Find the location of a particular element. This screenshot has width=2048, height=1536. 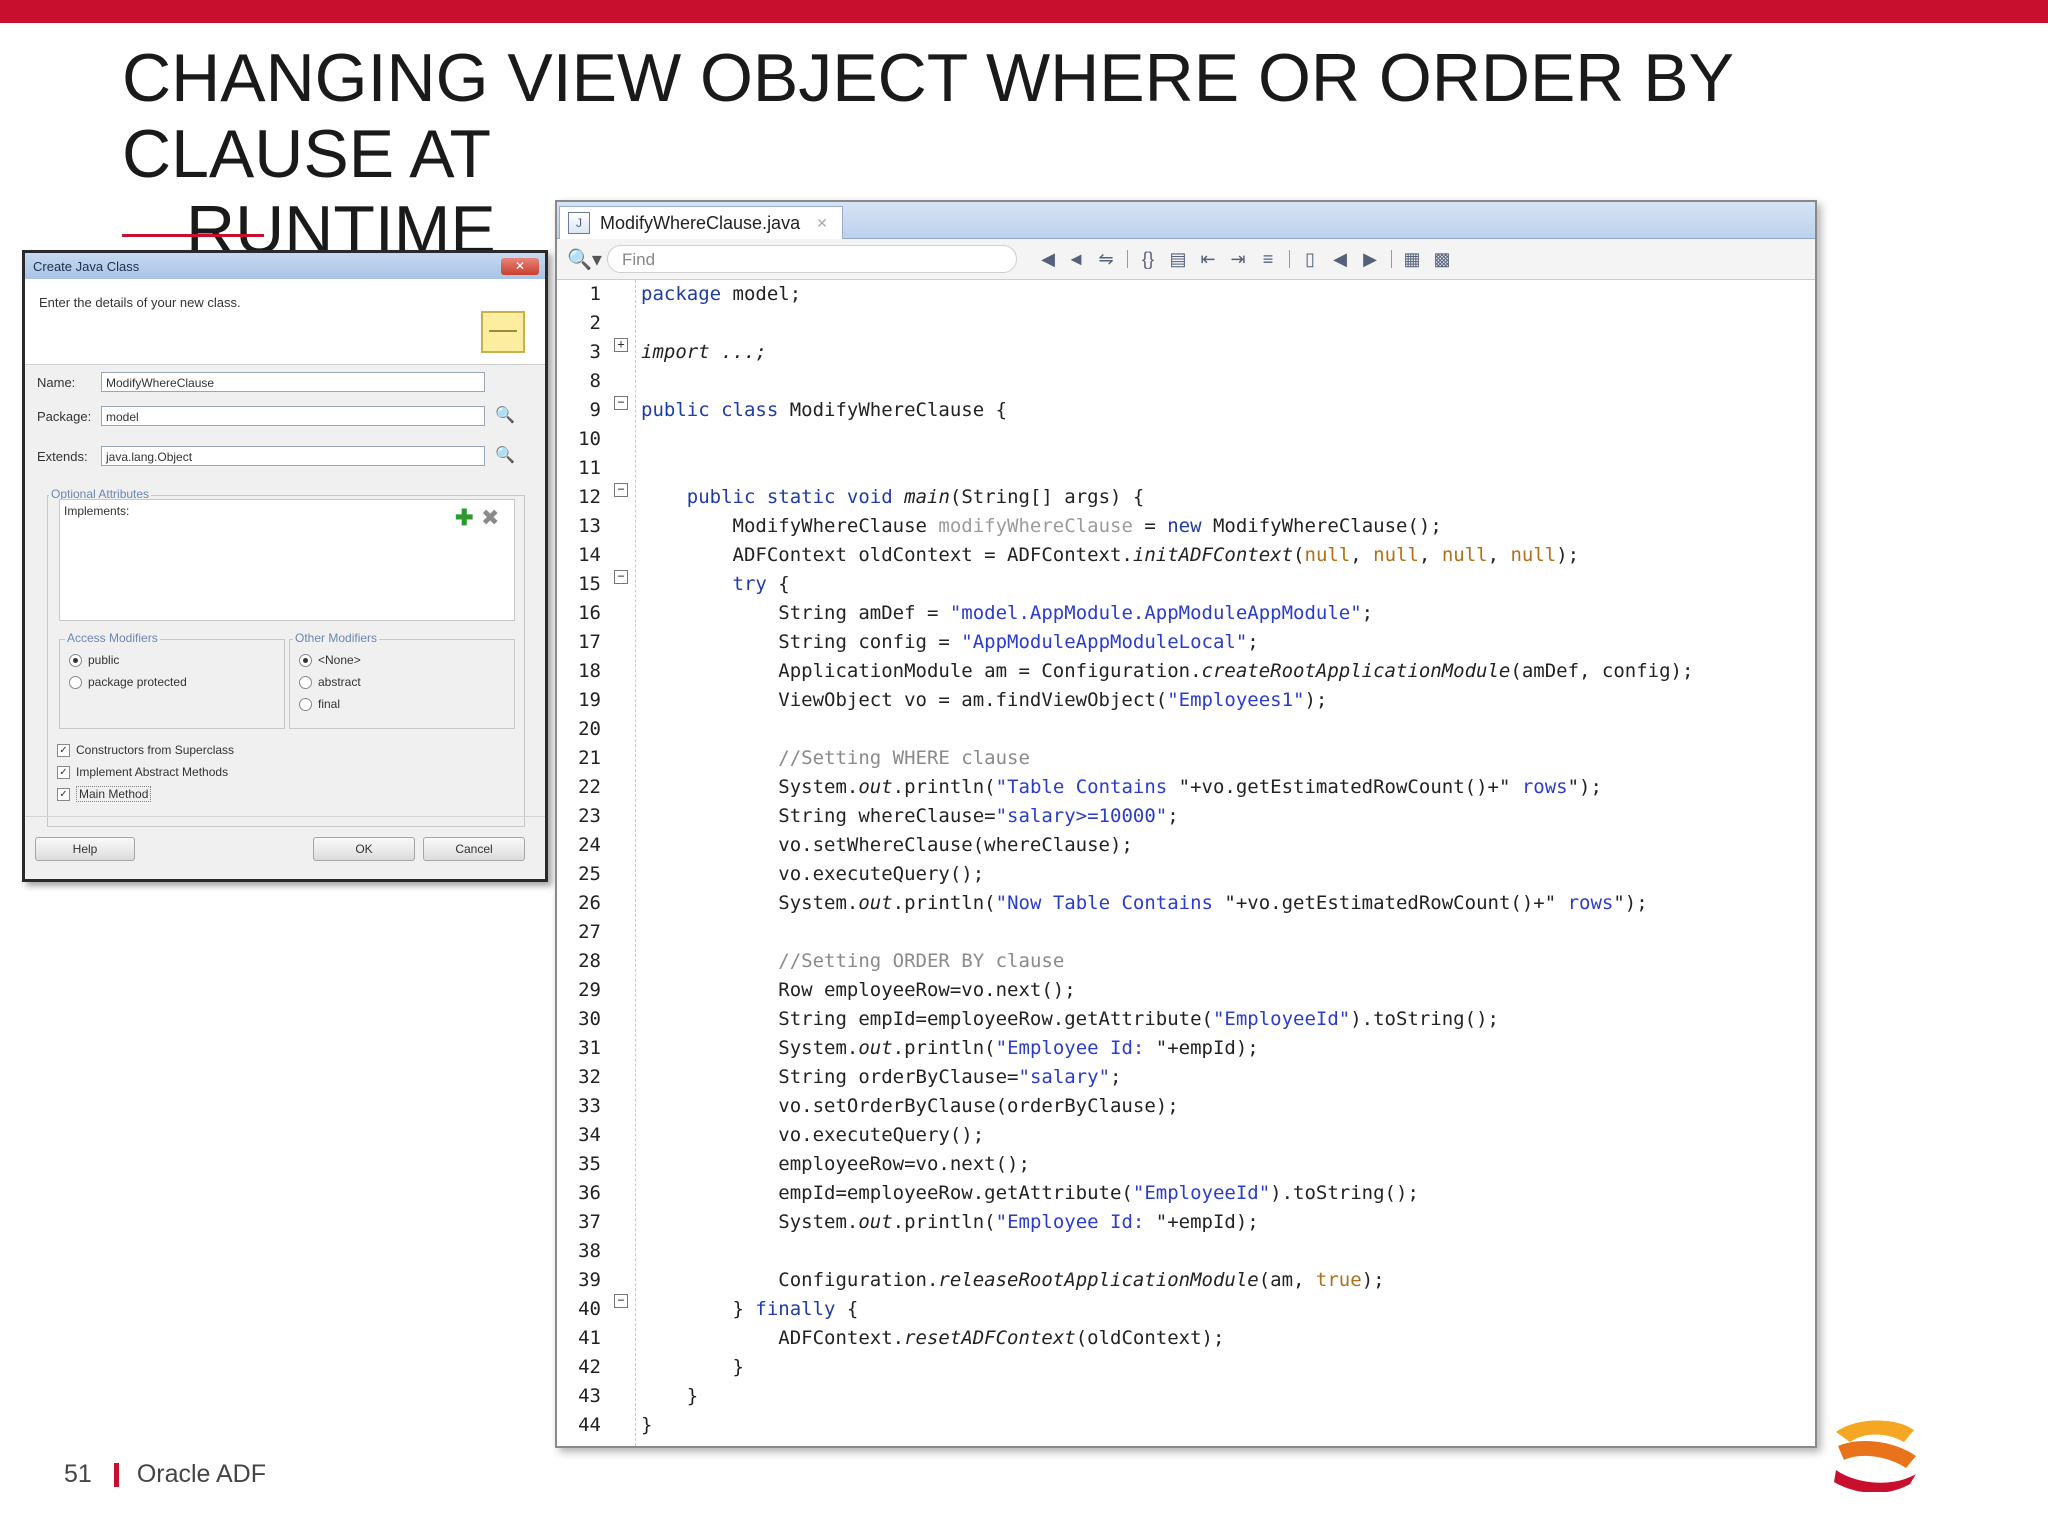

dialog-footer: Help OK Cancel is located at coordinates (285, 847).